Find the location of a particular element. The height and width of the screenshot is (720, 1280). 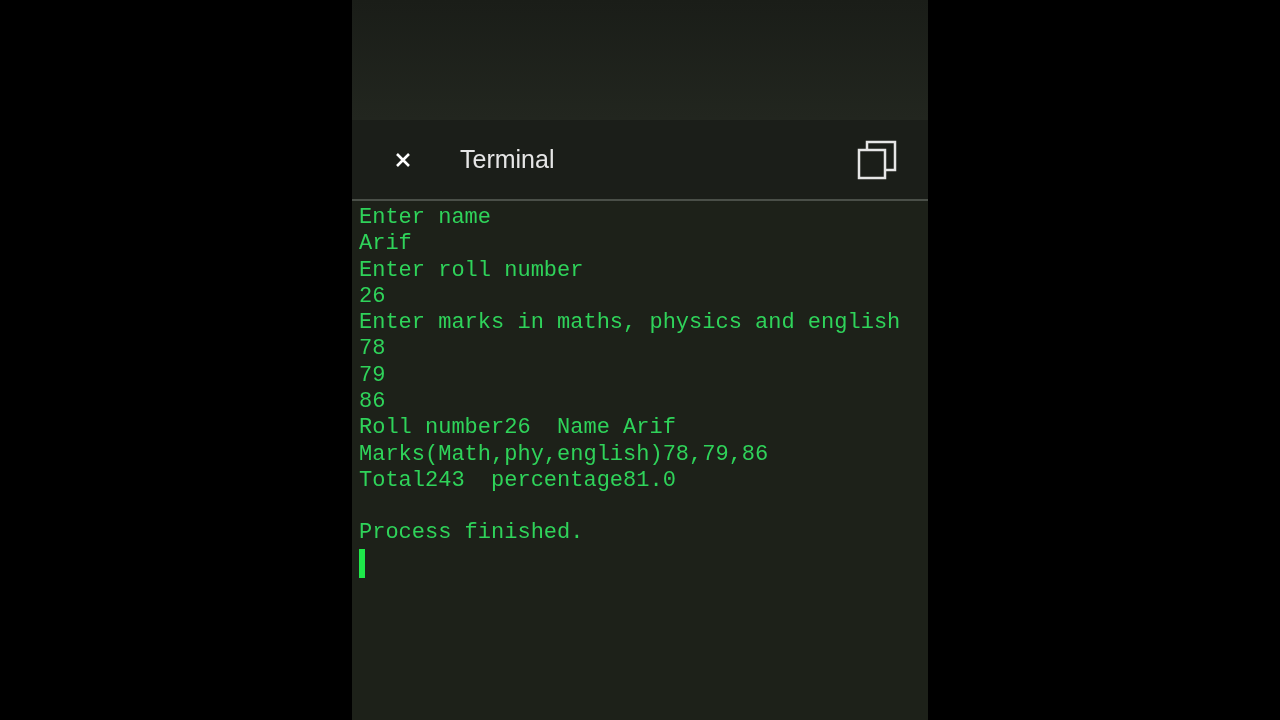

output-line: 26 is located at coordinates (372, 297).